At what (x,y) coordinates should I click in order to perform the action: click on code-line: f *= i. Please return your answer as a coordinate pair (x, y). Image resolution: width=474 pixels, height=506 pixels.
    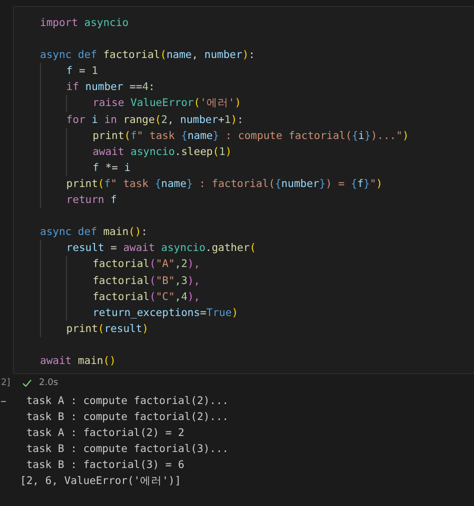
    Looking at the image, I should click on (257, 168).